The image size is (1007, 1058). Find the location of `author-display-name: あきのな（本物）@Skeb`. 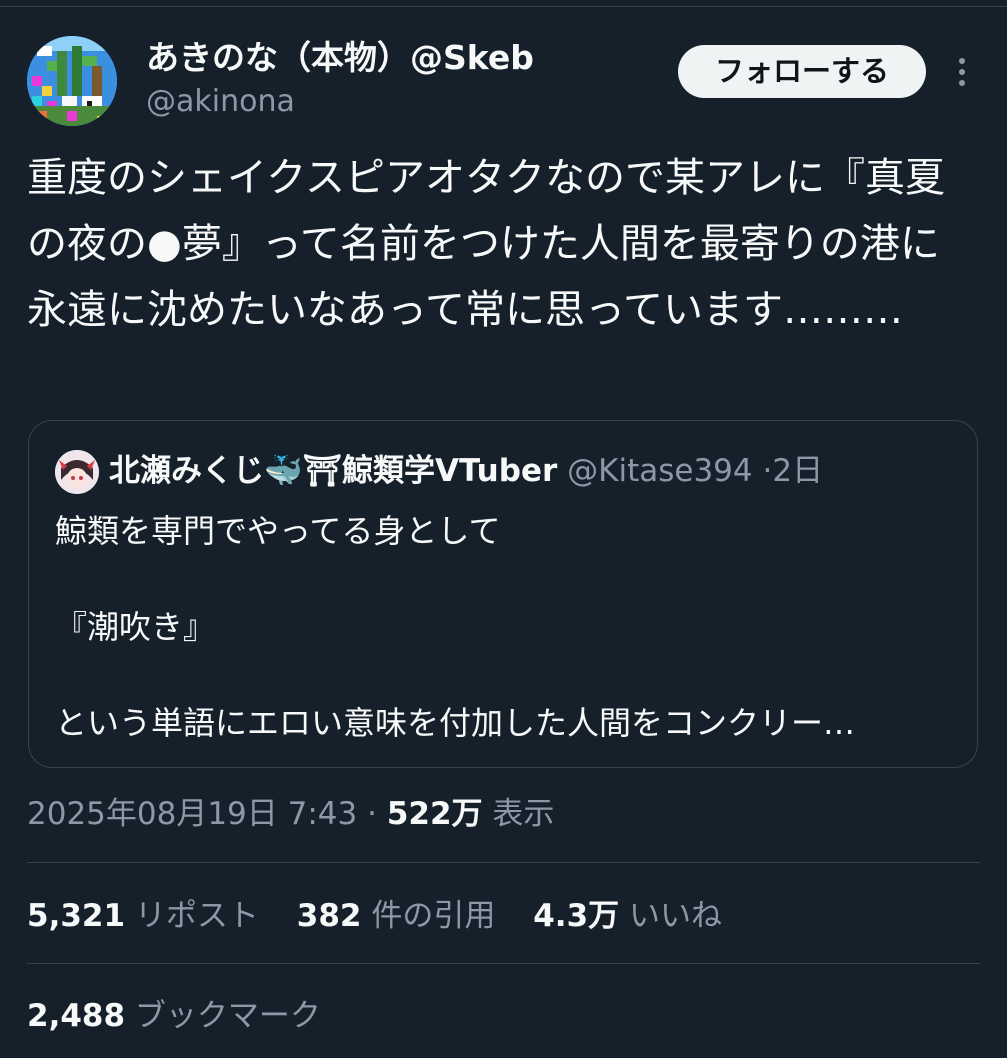

author-display-name: あきのな（本物）@Skeb is located at coordinates (340, 58).